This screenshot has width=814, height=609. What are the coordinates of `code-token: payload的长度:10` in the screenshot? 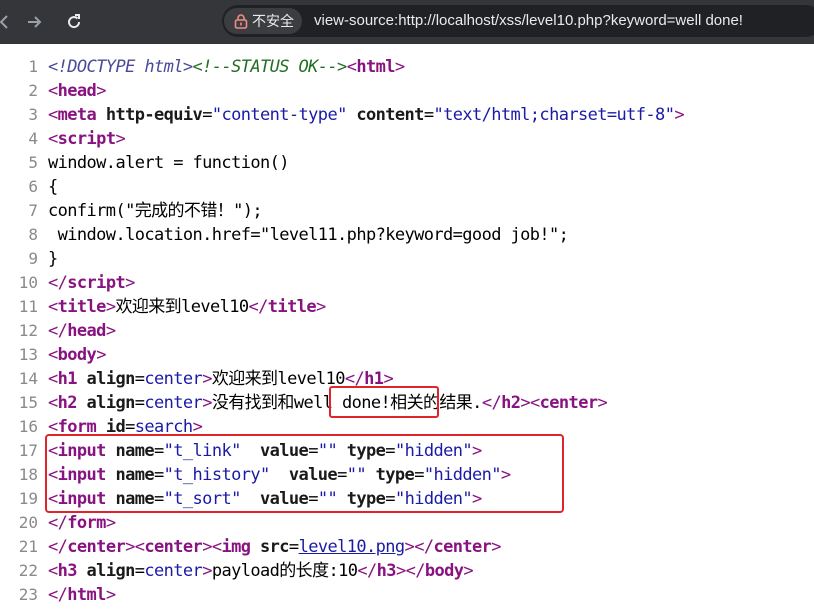 It's located at (284, 571).